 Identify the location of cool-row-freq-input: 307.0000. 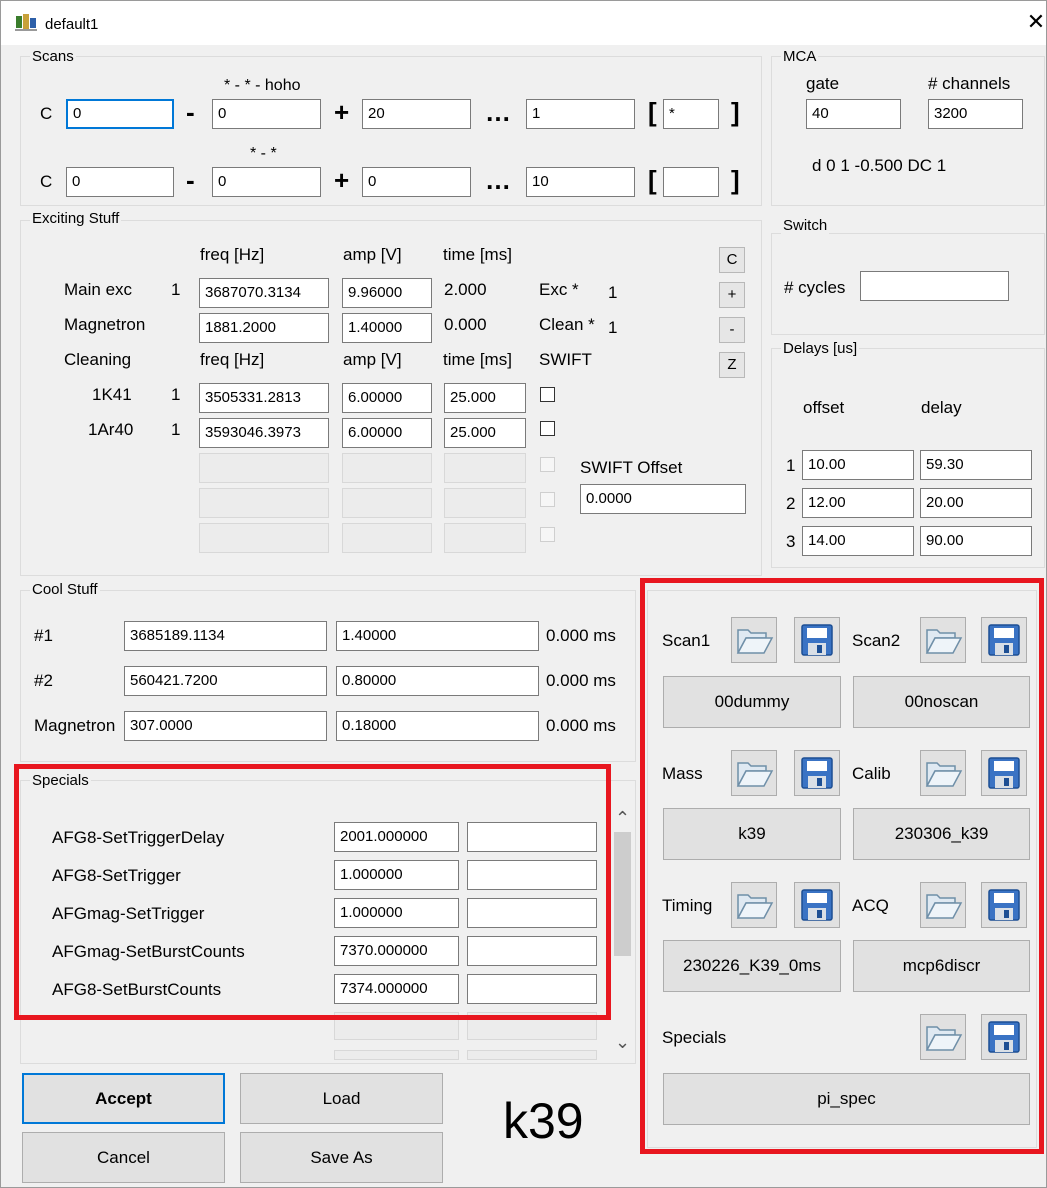
(225, 726).